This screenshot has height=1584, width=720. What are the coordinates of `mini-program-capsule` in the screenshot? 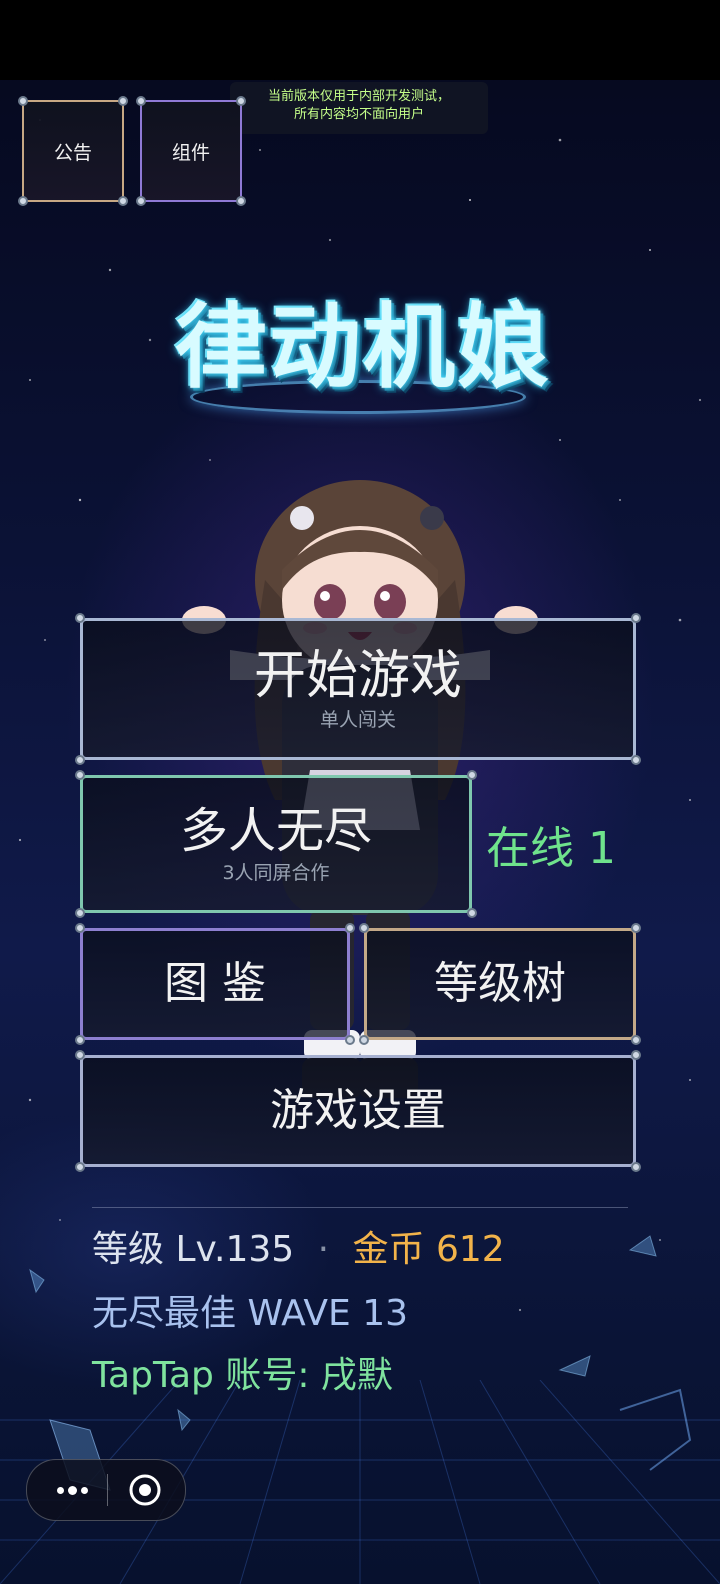 It's located at (106, 1490).